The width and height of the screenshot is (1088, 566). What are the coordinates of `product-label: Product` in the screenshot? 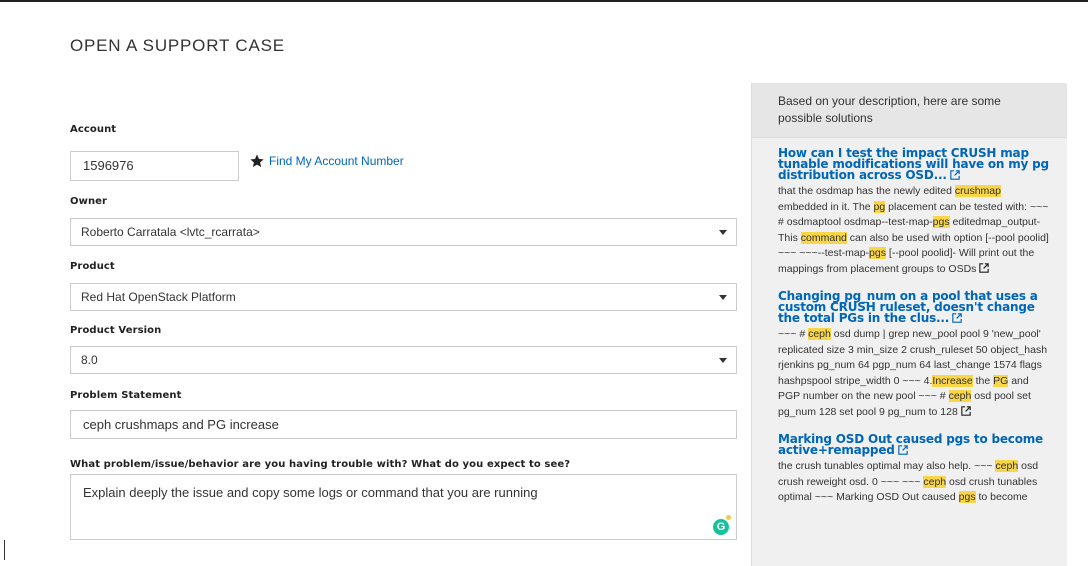 It's located at (92, 266).